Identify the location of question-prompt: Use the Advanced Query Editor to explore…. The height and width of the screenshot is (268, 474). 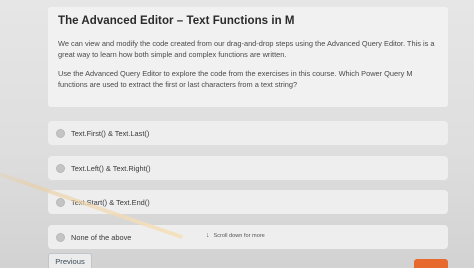
(235, 79).